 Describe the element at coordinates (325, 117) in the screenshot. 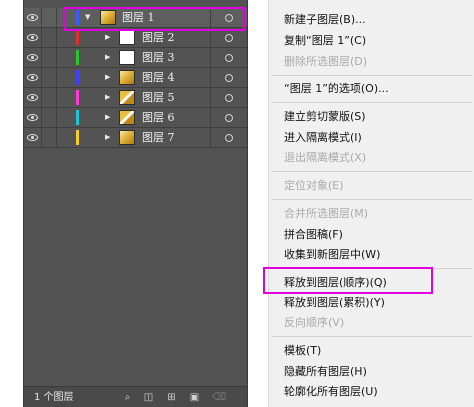

I see `menu-item-make-clipping-mask: 建立剪切蒙版(S)` at that location.